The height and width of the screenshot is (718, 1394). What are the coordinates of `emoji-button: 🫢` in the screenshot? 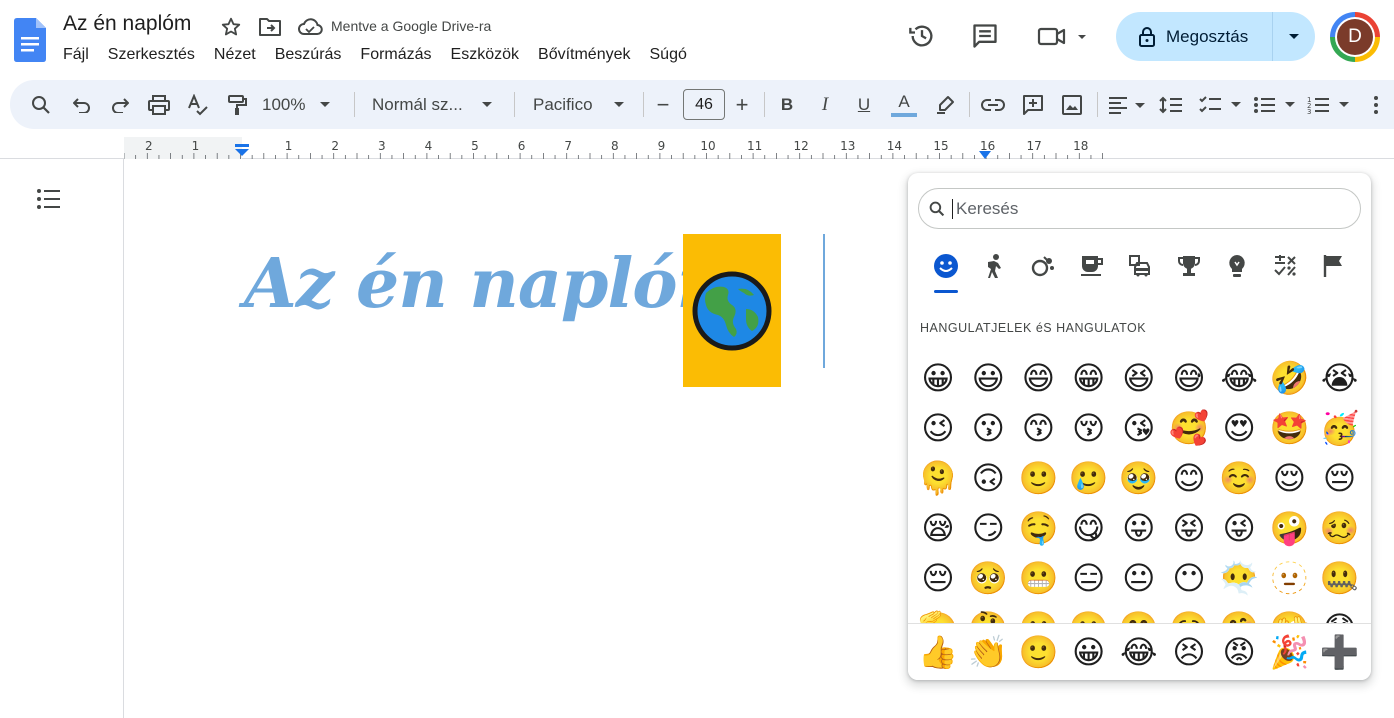 It's located at (1089, 613).